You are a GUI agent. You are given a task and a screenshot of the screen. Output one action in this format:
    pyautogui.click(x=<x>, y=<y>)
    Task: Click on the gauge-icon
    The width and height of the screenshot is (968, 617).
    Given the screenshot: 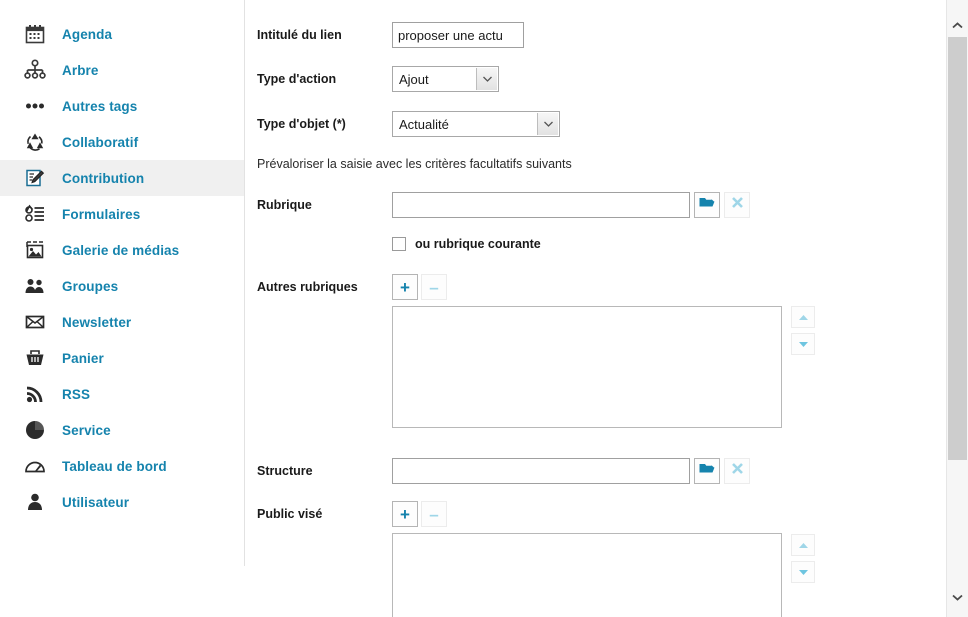 What is the action you would take?
    pyautogui.click(x=35, y=466)
    